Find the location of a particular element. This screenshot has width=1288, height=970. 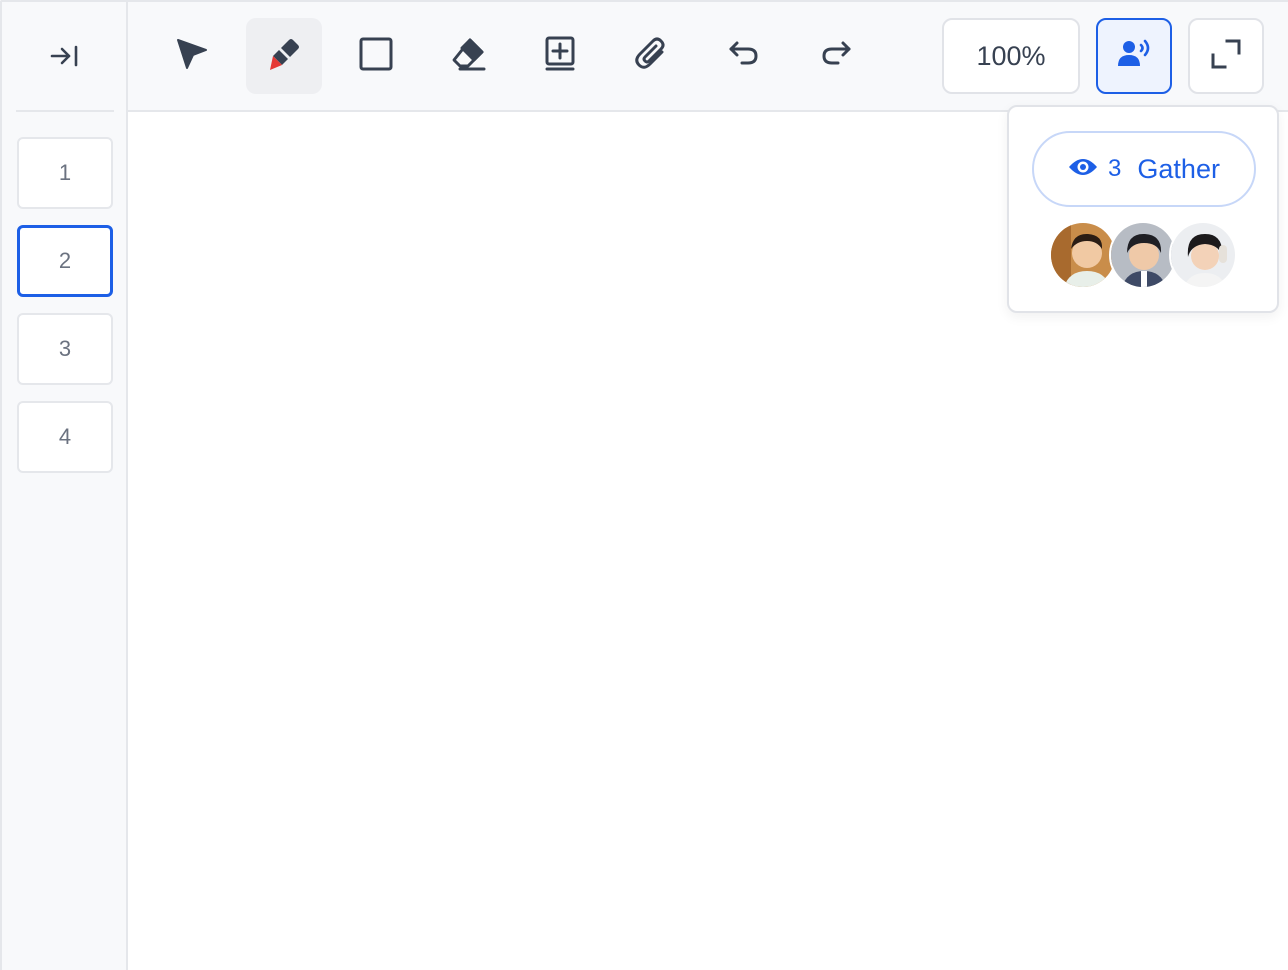

collapse-sidebar-button is located at coordinates (65, 58).